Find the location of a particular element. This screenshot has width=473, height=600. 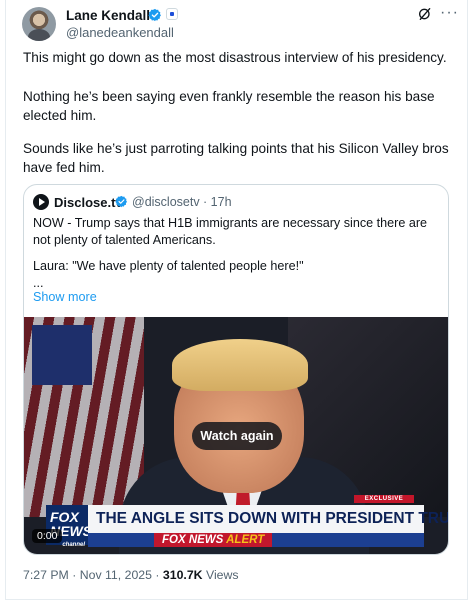

news-alert-prefix: FOX NEWS is located at coordinates (193, 540).